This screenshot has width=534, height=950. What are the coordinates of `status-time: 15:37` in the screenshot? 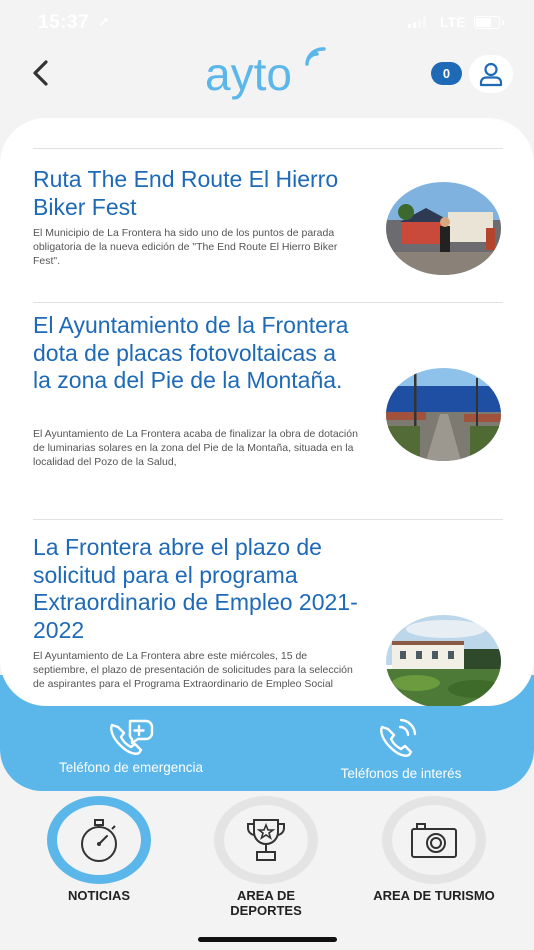 It's located at (64, 22).